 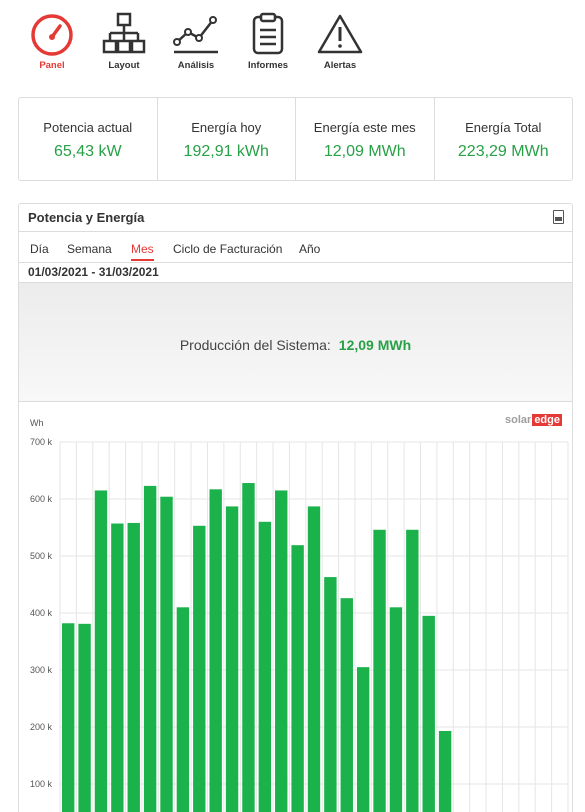 I want to click on y-tick-label: 200 k, so click(x=41, y=727).